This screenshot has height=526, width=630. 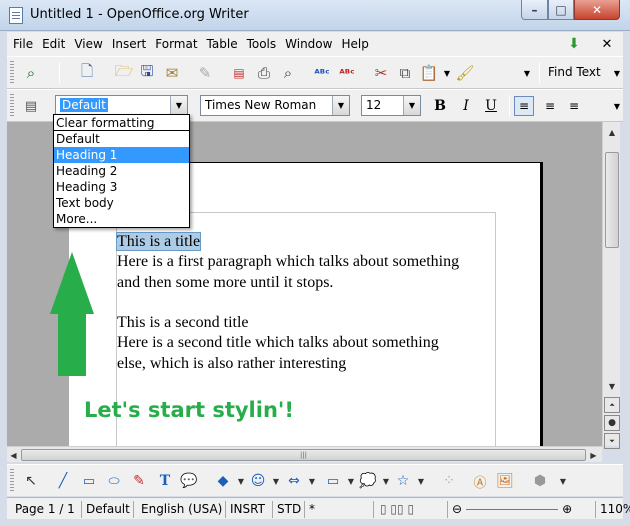 What do you see at coordinates (121, 123) in the screenshot?
I see `style-option-clear-formatting: Clear formatting` at bounding box center [121, 123].